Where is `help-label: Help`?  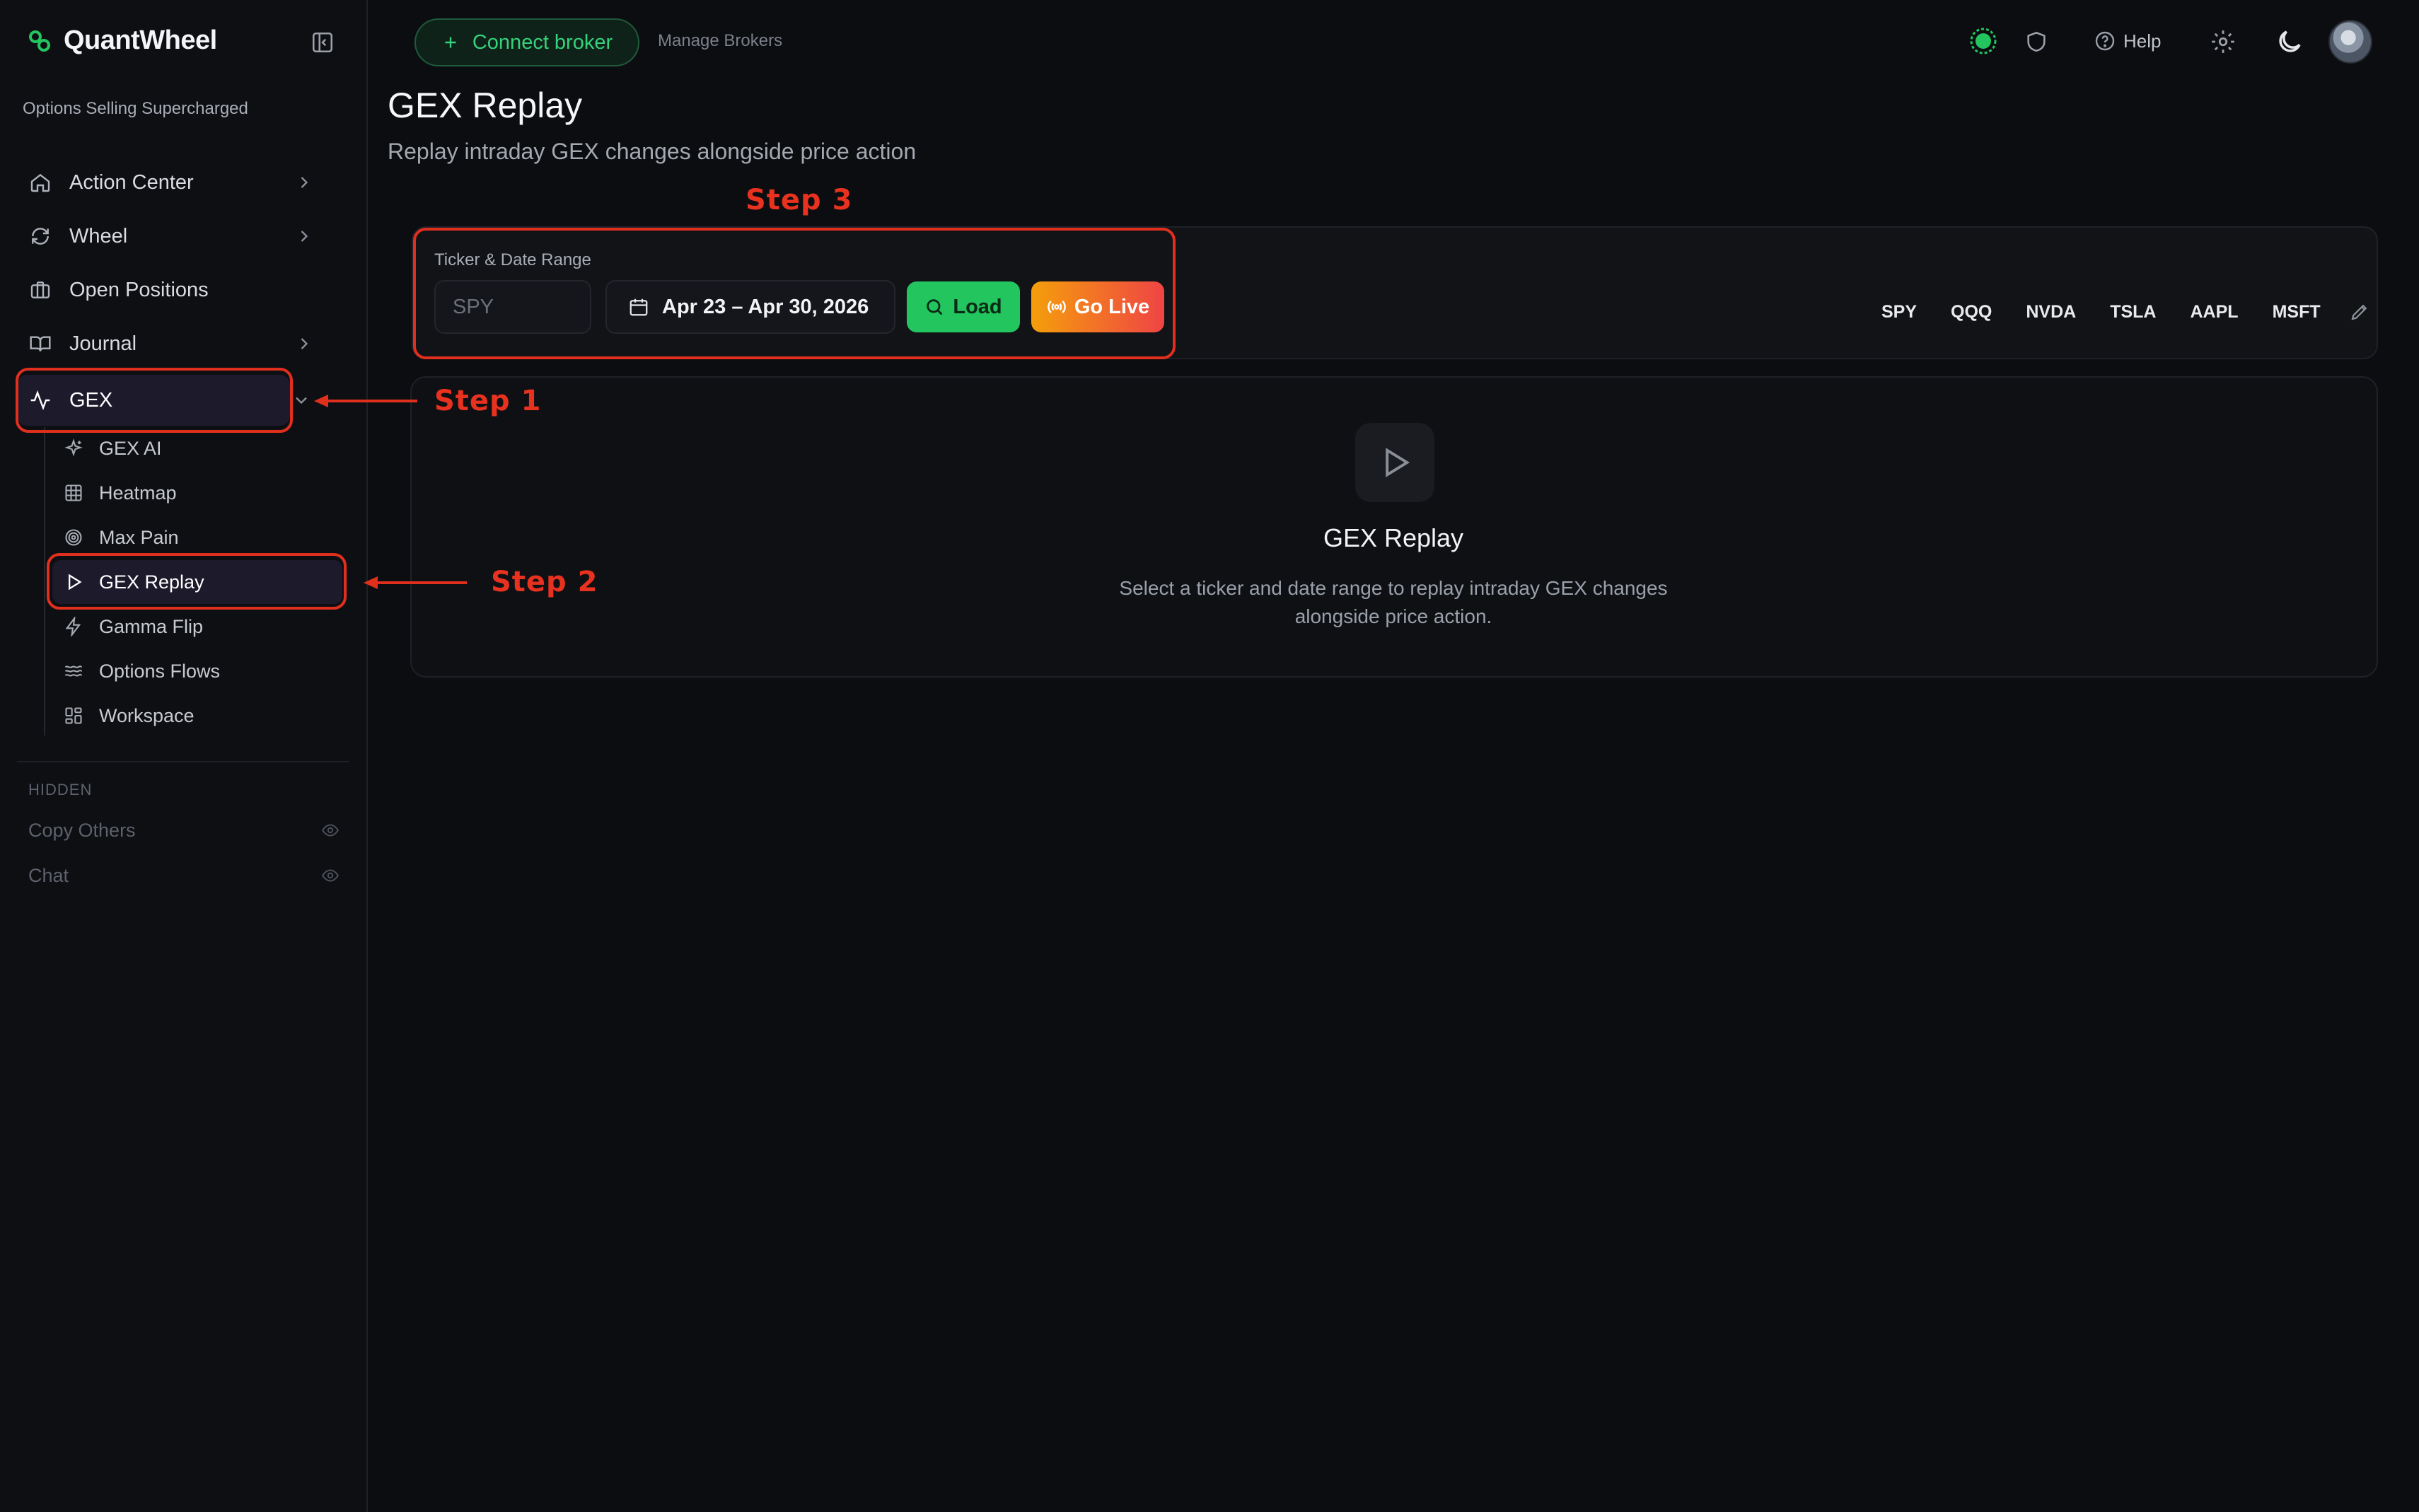 help-label: Help is located at coordinates (2143, 41).